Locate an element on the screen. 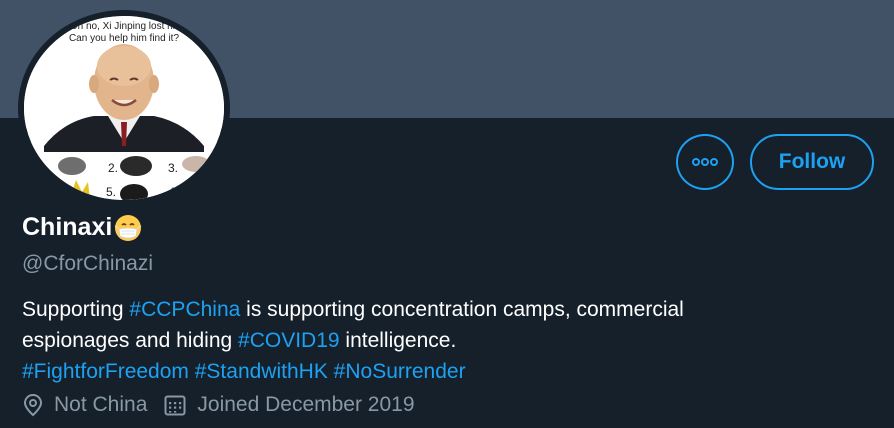 Image resolution: width=894 pixels, height=428 pixels. avatar-option-6: 6. is located at coordinates (175, 192).